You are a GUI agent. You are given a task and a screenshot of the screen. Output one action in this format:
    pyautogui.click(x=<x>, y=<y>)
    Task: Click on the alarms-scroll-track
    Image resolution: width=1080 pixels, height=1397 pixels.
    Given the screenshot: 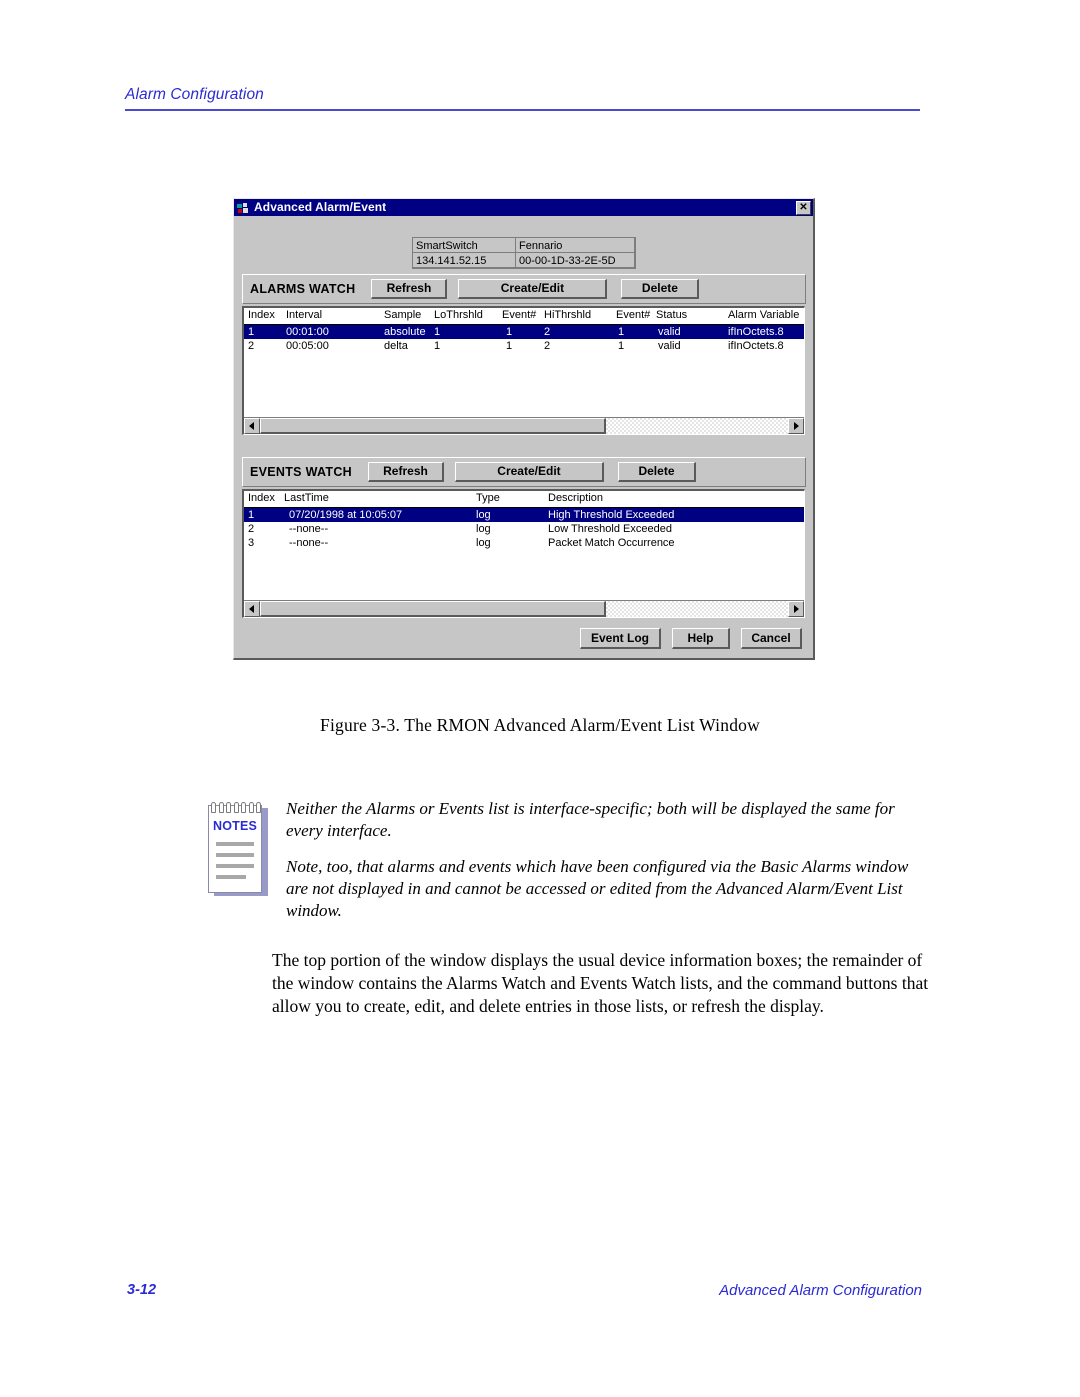 What is the action you would take?
    pyautogui.click(x=524, y=426)
    